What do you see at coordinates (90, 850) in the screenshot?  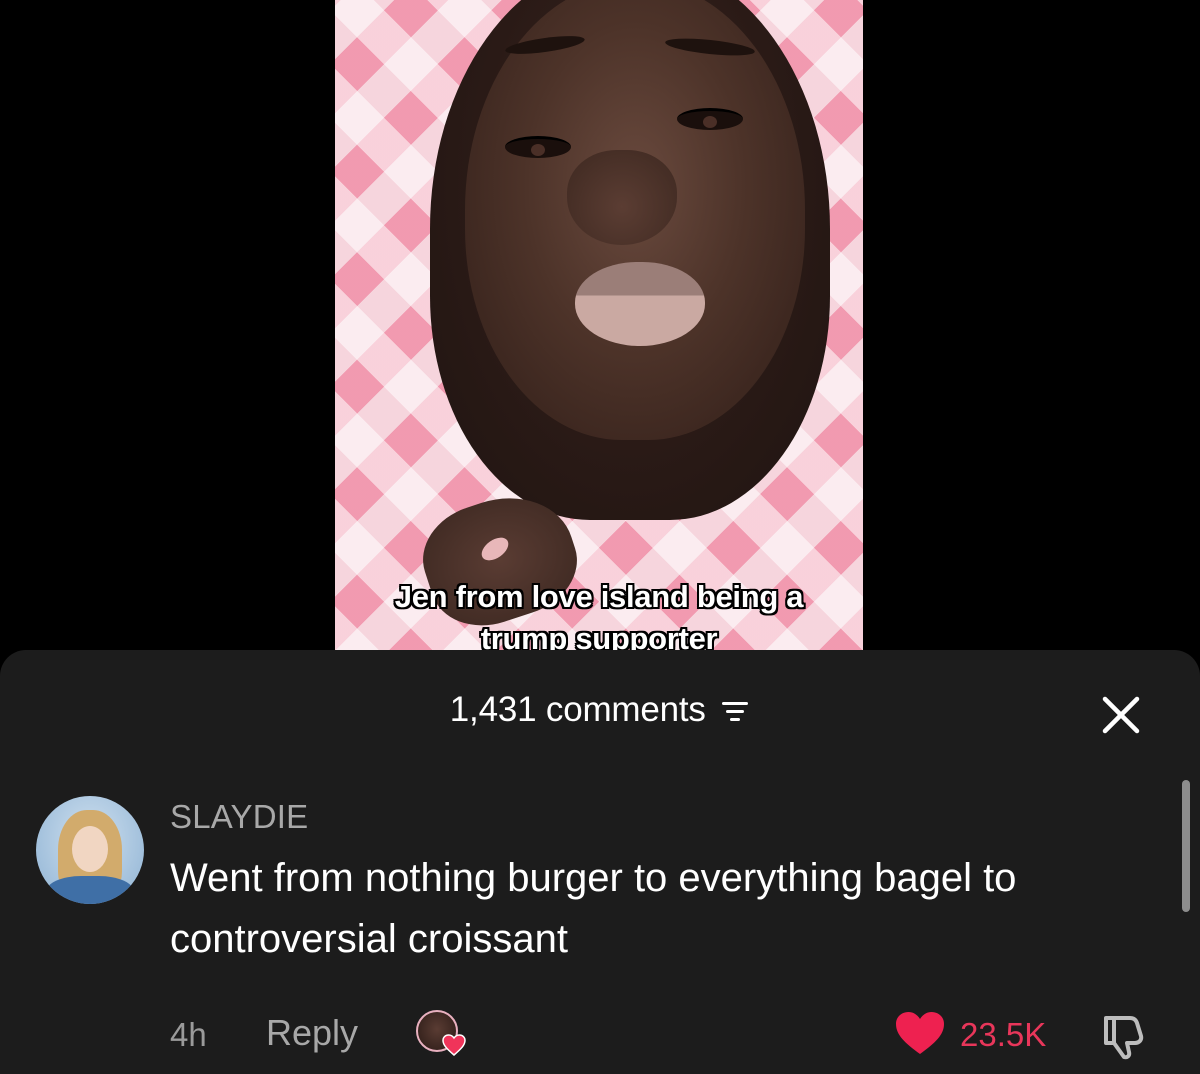 I see `avatar` at bounding box center [90, 850].